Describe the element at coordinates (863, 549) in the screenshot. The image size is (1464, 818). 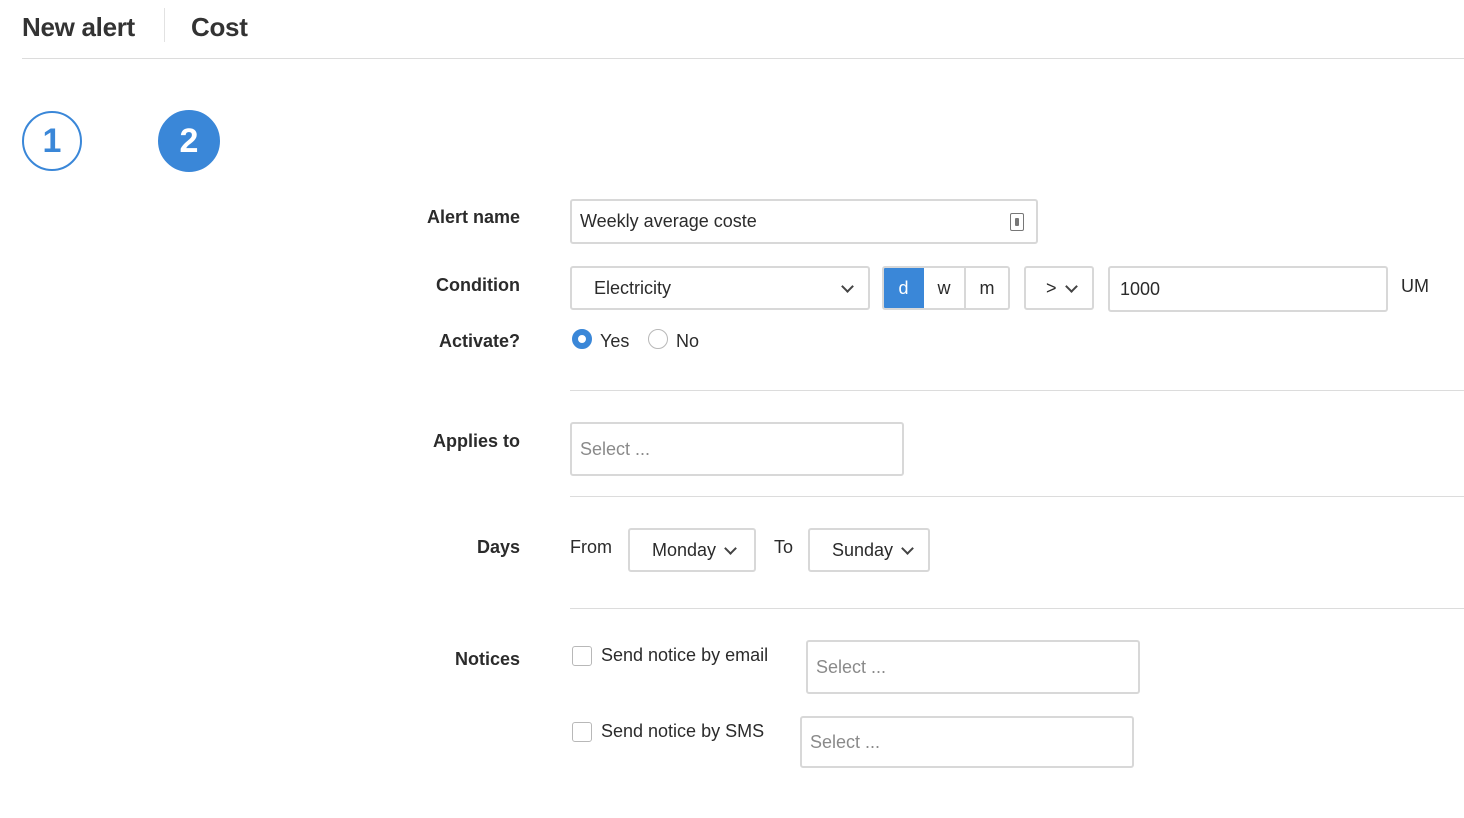
I see `days-to-value: Sunday` at that location.